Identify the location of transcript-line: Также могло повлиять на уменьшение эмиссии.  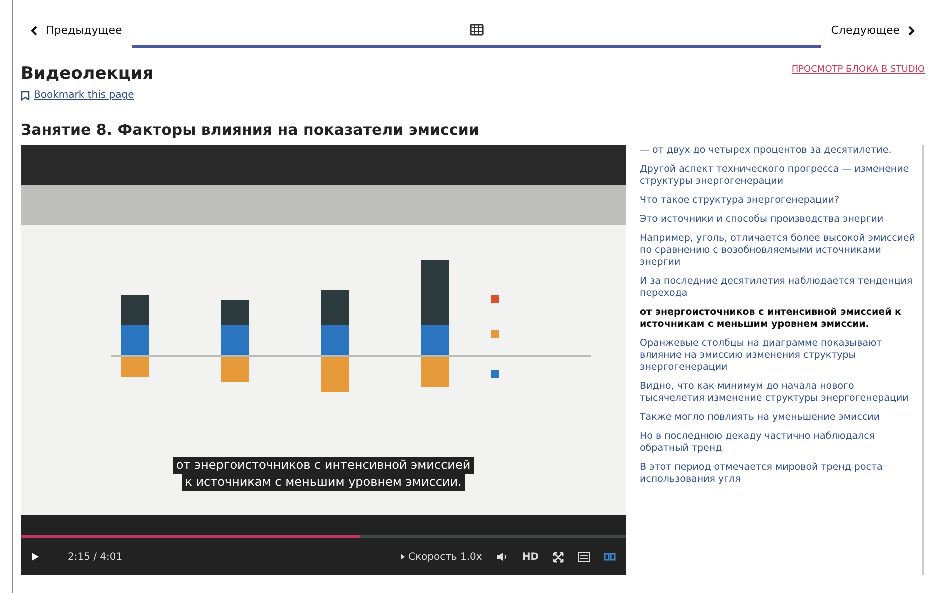
(781, 418).